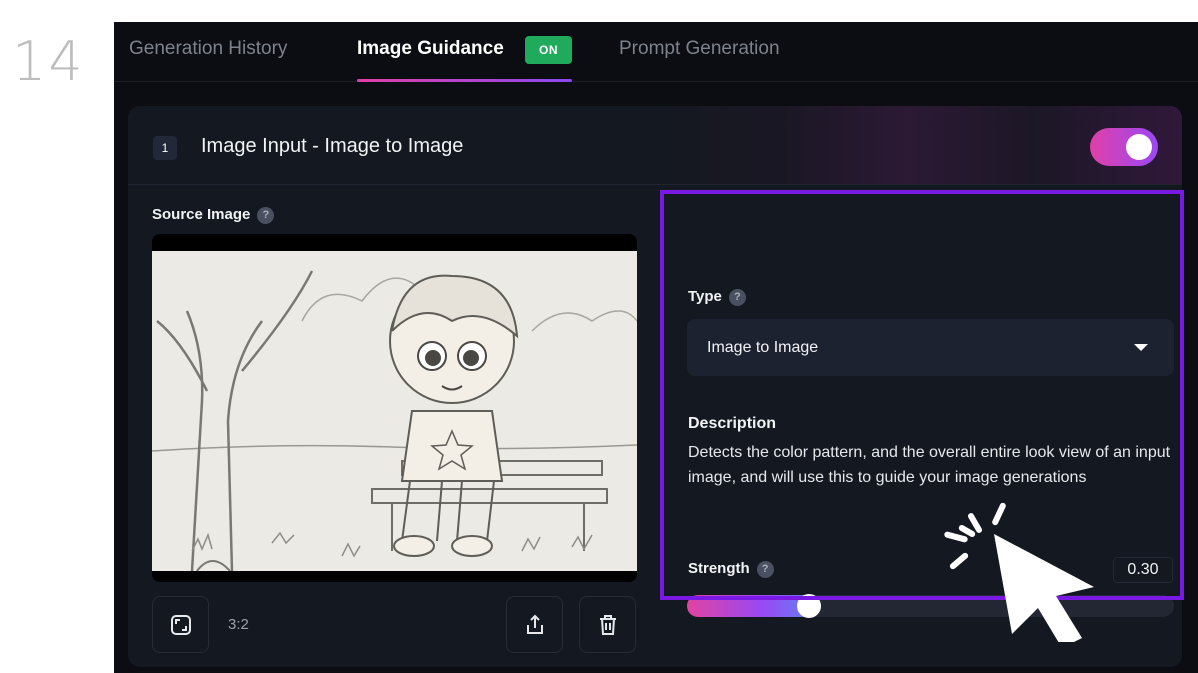  Describe the element at coordinates (699, 49) in the screenshot. I see `tab-prompt-generation: Prompt Generation` at that location.